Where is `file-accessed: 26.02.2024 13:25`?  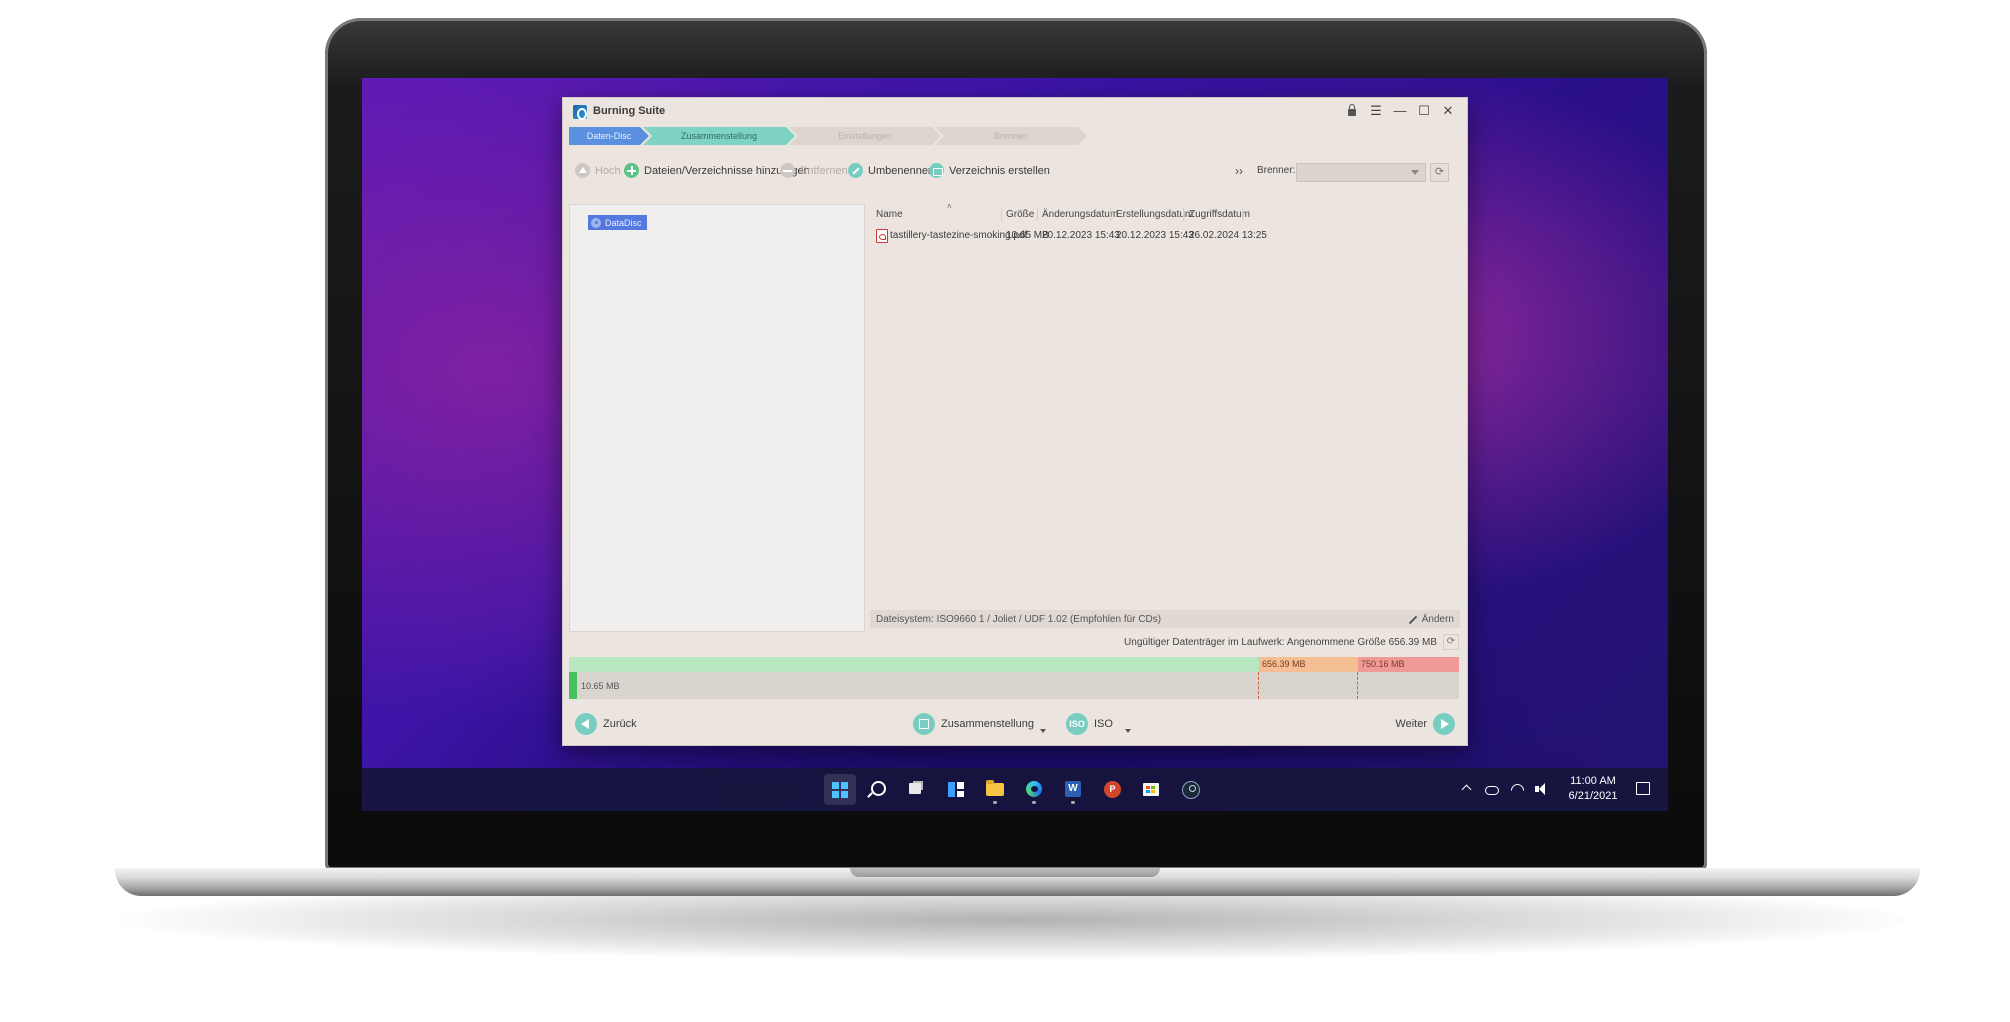
file-accessed: 26.02.2024 13:25 is located at coordinates (1228, 235).